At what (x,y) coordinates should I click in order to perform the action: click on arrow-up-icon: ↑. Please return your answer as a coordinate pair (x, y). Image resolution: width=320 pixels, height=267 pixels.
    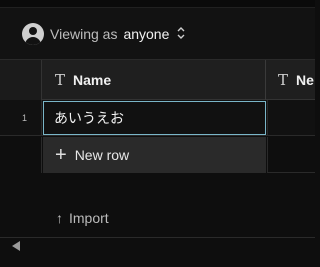
    Looking at the image, I should click on (59, 218).